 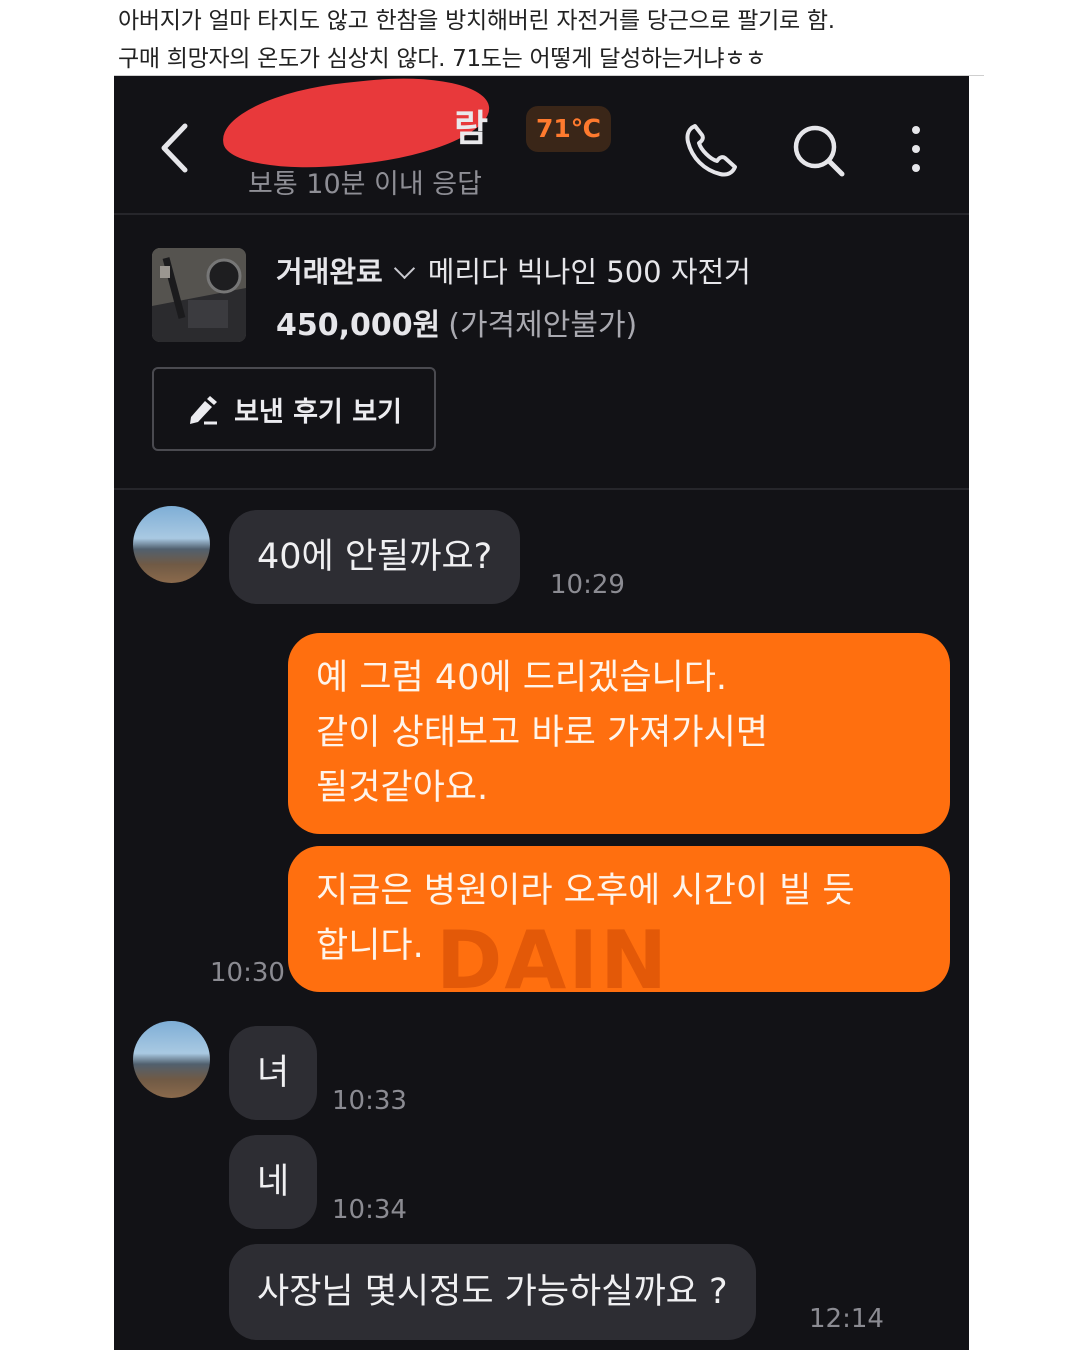 What do you see at coordinates (541, 489) in the screenshot?
I see `card-divider` at bounding box center [541, 489].